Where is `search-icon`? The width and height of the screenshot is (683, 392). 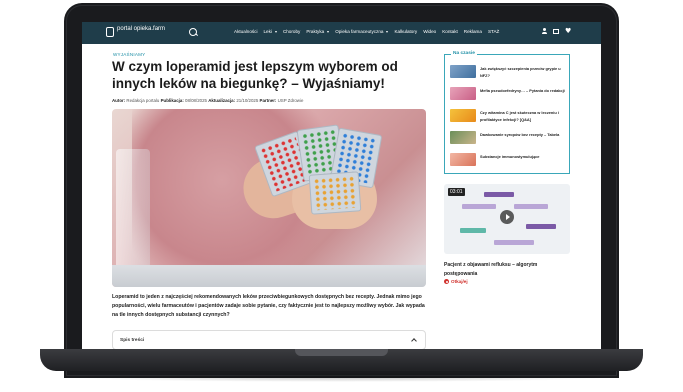
search-icon is located at coordinates (193, 32).